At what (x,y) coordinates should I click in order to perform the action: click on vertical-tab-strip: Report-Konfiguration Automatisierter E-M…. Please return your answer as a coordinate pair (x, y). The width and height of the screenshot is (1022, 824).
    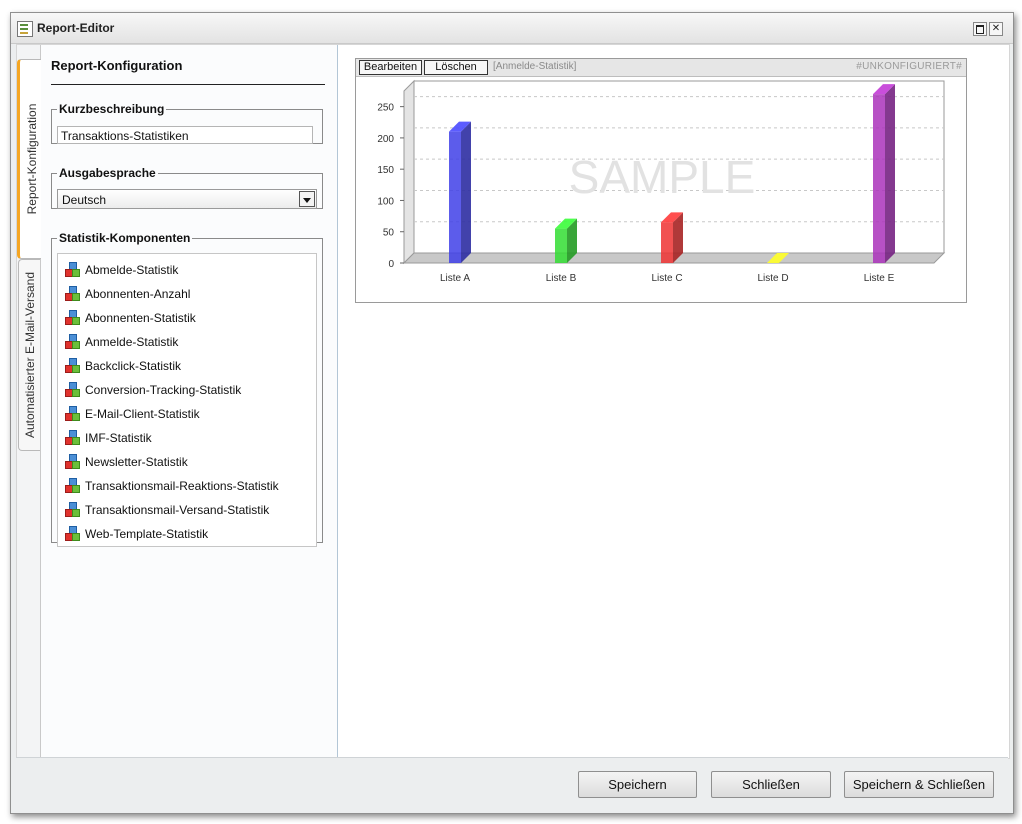
    Looking at the image, I should click on (30, 401).